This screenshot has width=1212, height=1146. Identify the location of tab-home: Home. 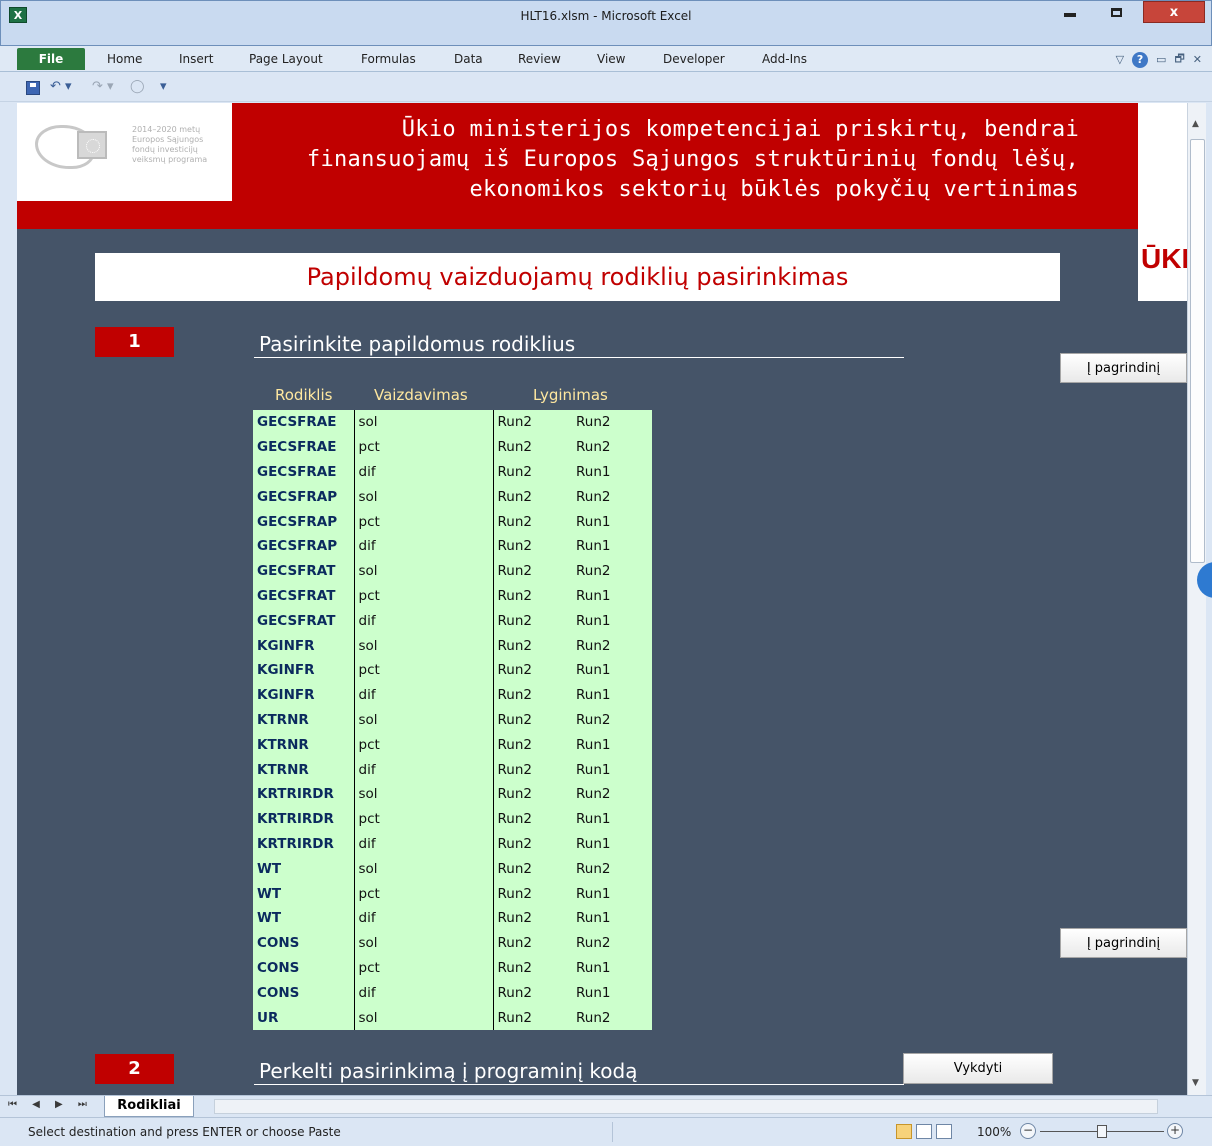
(124, 59).